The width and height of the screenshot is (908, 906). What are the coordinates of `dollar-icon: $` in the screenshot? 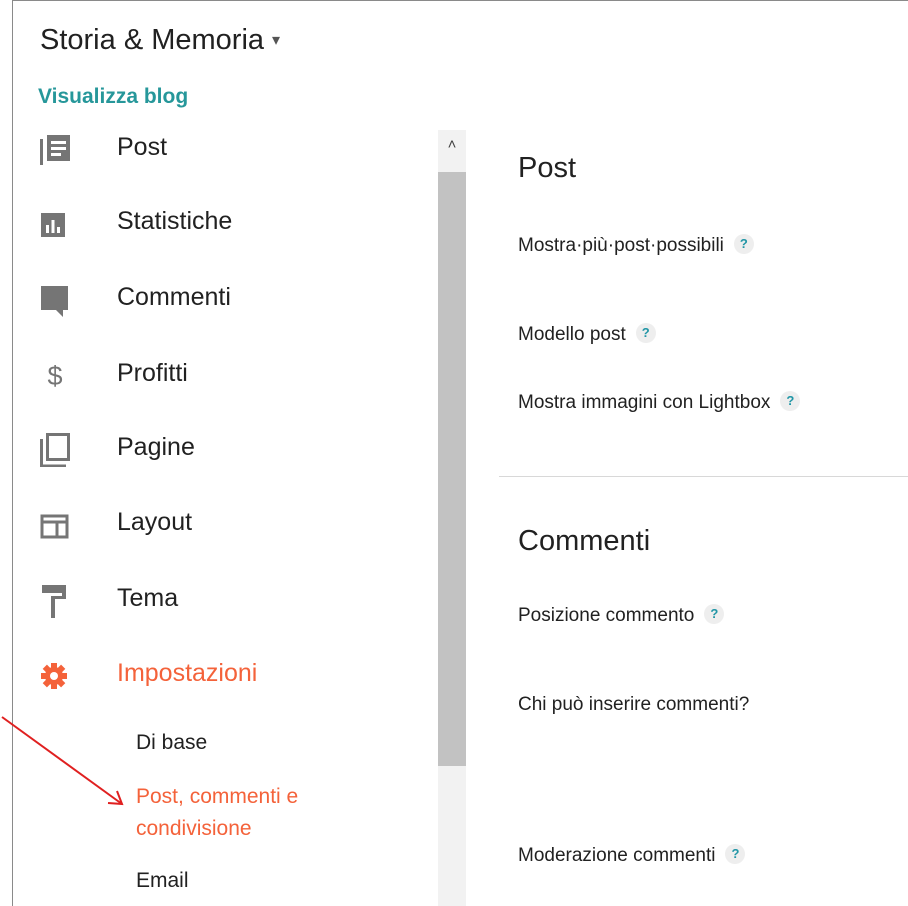 It's located at (55, 376).